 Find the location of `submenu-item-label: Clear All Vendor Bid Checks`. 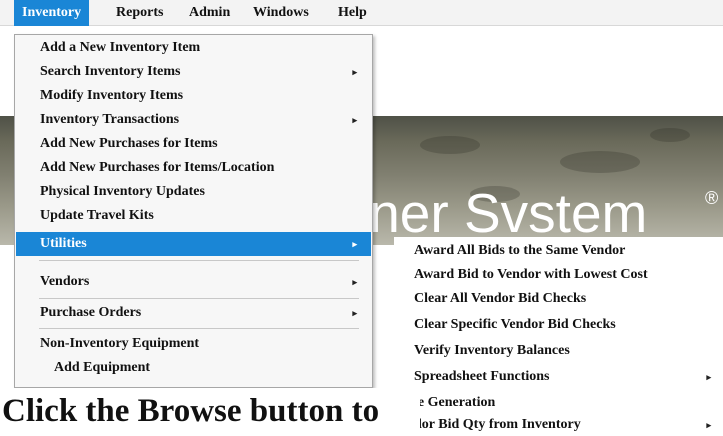

submenu-item-label: Clear All Vendor Bid Checks is located at coordinates (500, 298).